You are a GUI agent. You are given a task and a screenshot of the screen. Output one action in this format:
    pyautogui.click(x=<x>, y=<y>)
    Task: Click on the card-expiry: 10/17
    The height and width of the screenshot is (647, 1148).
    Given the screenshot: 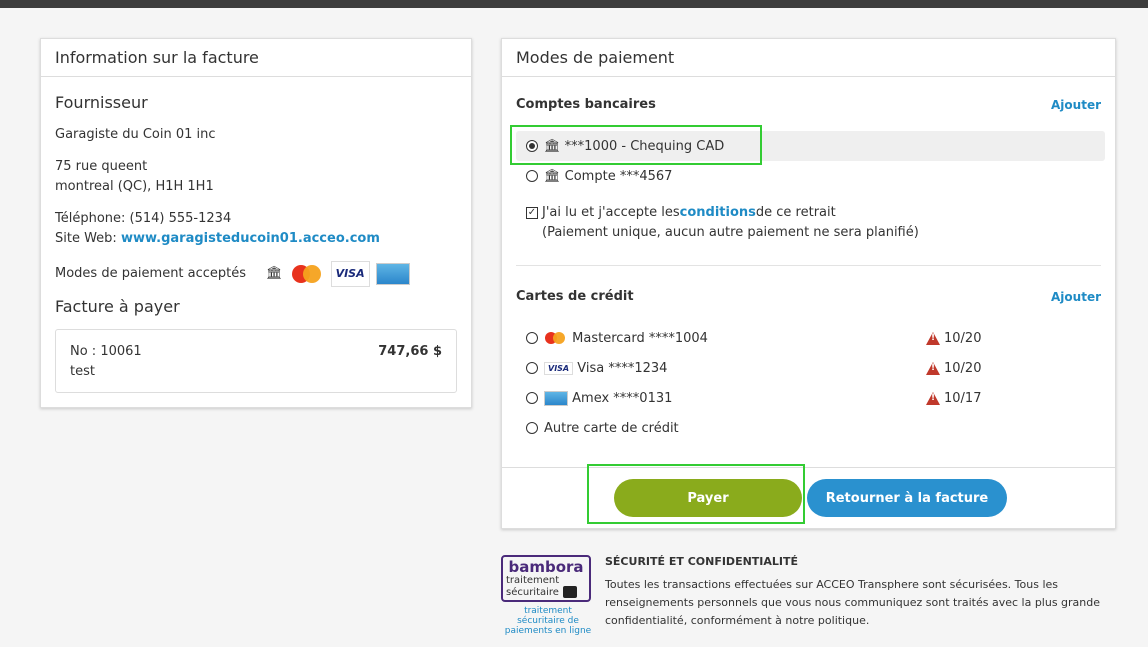 What is the action you would take?
    pyautogui.click(x=963, y=398)
    